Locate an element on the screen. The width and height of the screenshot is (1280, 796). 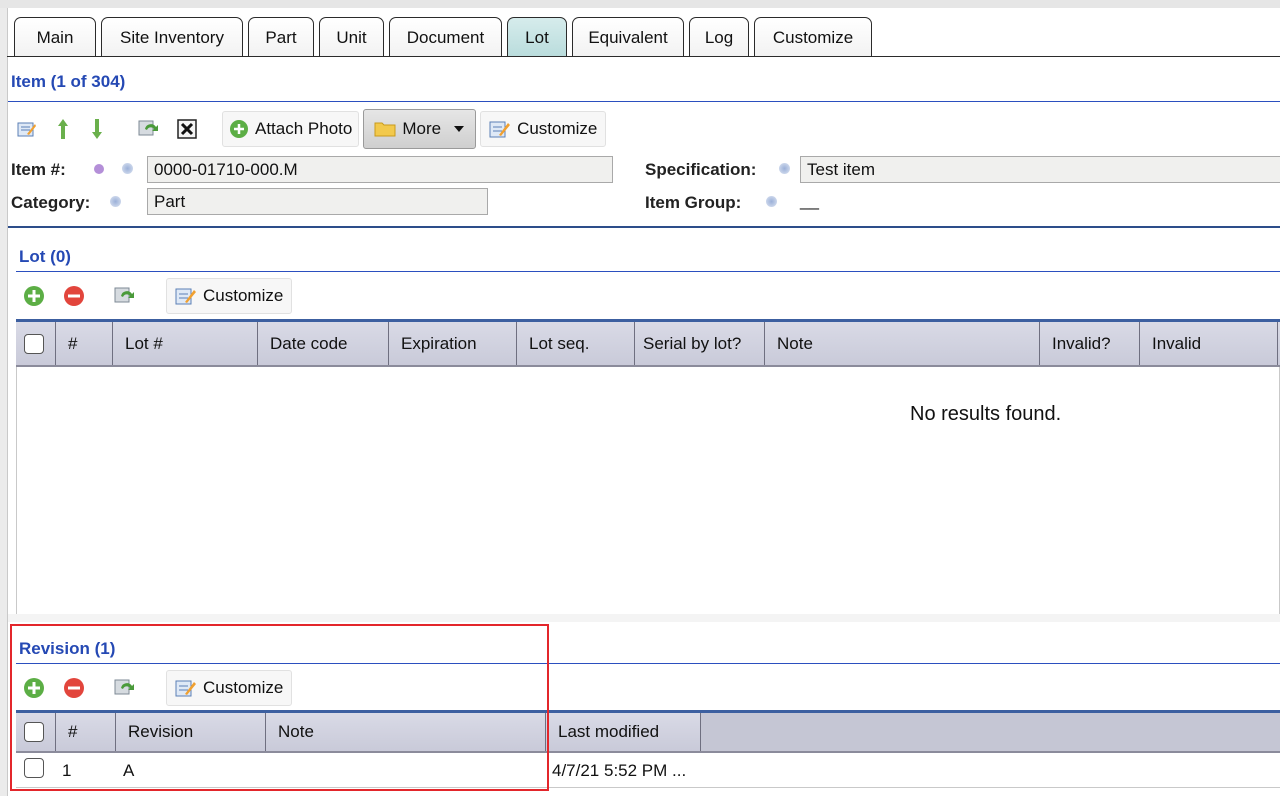
lot-customize-button: Customize is located at coordinates (229, 296).